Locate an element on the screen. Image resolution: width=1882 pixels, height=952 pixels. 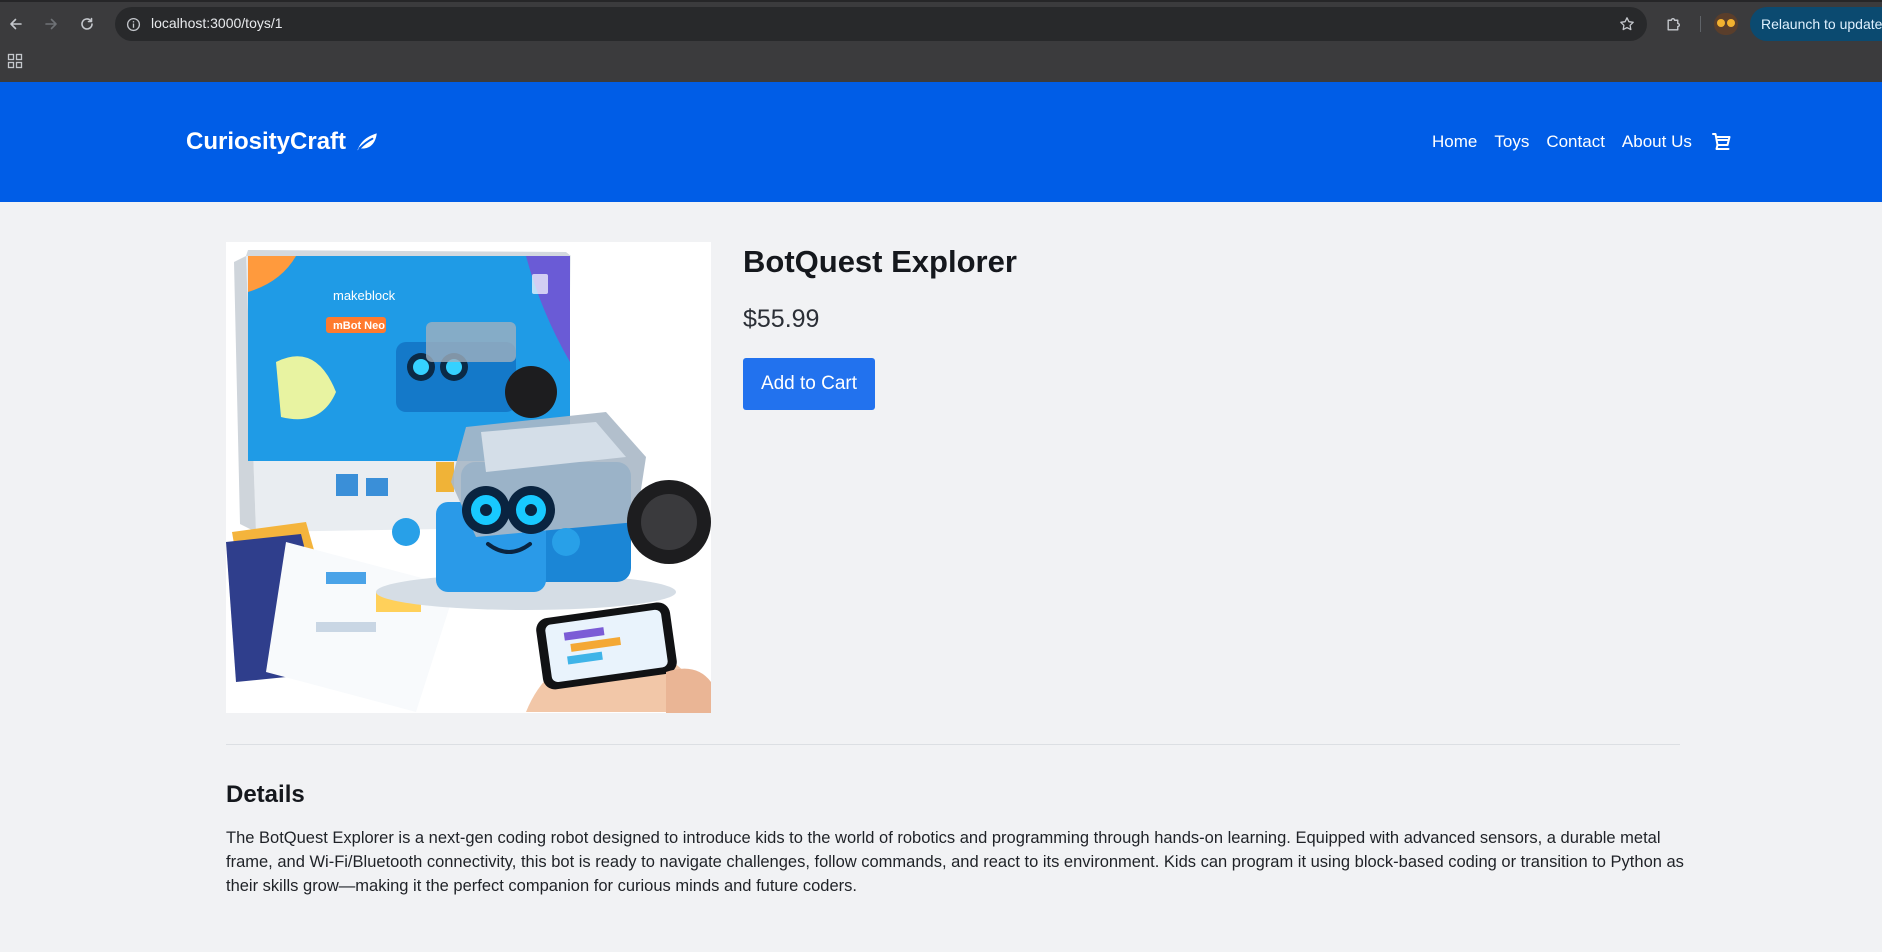
nav-link-home: Home is located at coordinates (1454, 142).